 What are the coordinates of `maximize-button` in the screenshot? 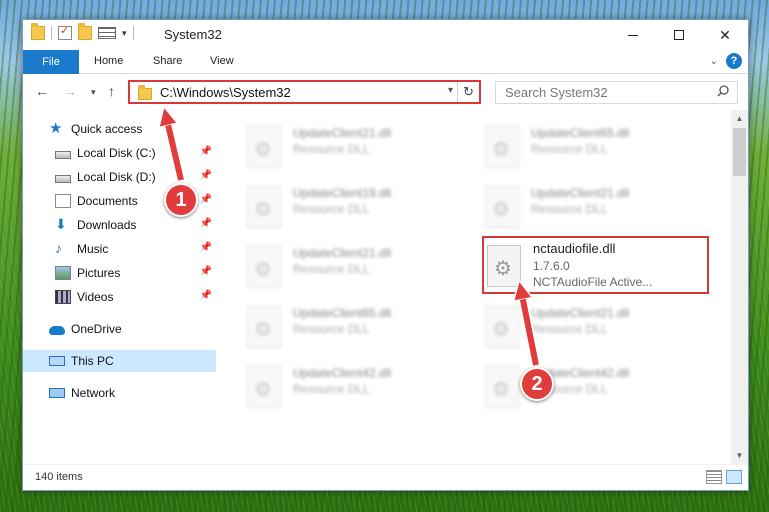 It's located at (679, 35).